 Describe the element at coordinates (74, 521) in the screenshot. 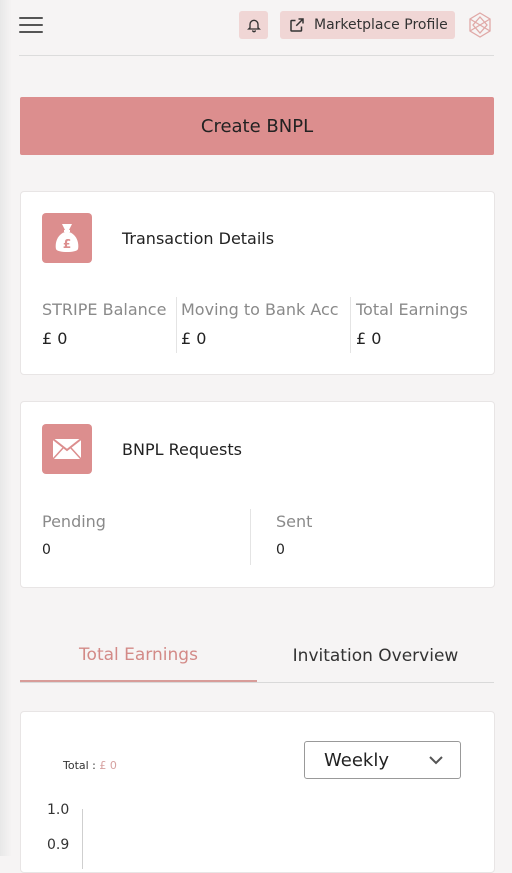

I see `pending-label: Pending` at that location.